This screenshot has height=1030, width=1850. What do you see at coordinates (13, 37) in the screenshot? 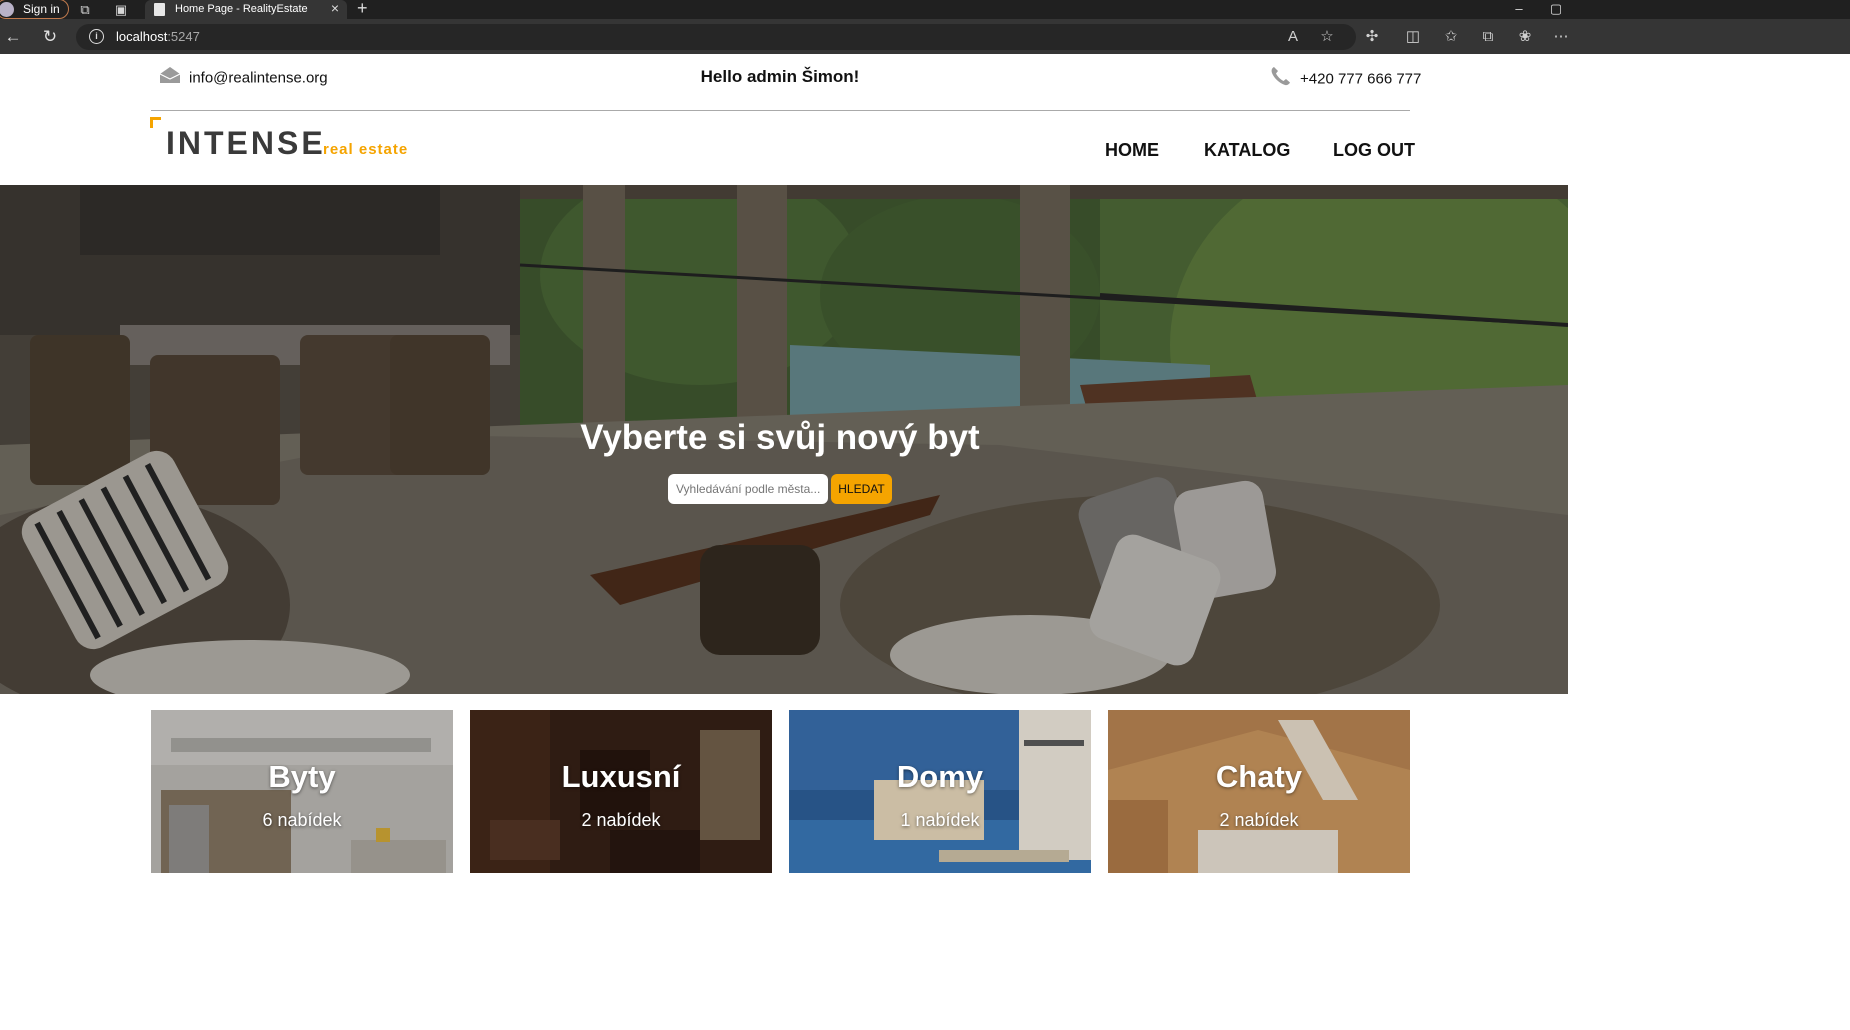
I see `back-icon: ←` at bounding box center [13, 37].